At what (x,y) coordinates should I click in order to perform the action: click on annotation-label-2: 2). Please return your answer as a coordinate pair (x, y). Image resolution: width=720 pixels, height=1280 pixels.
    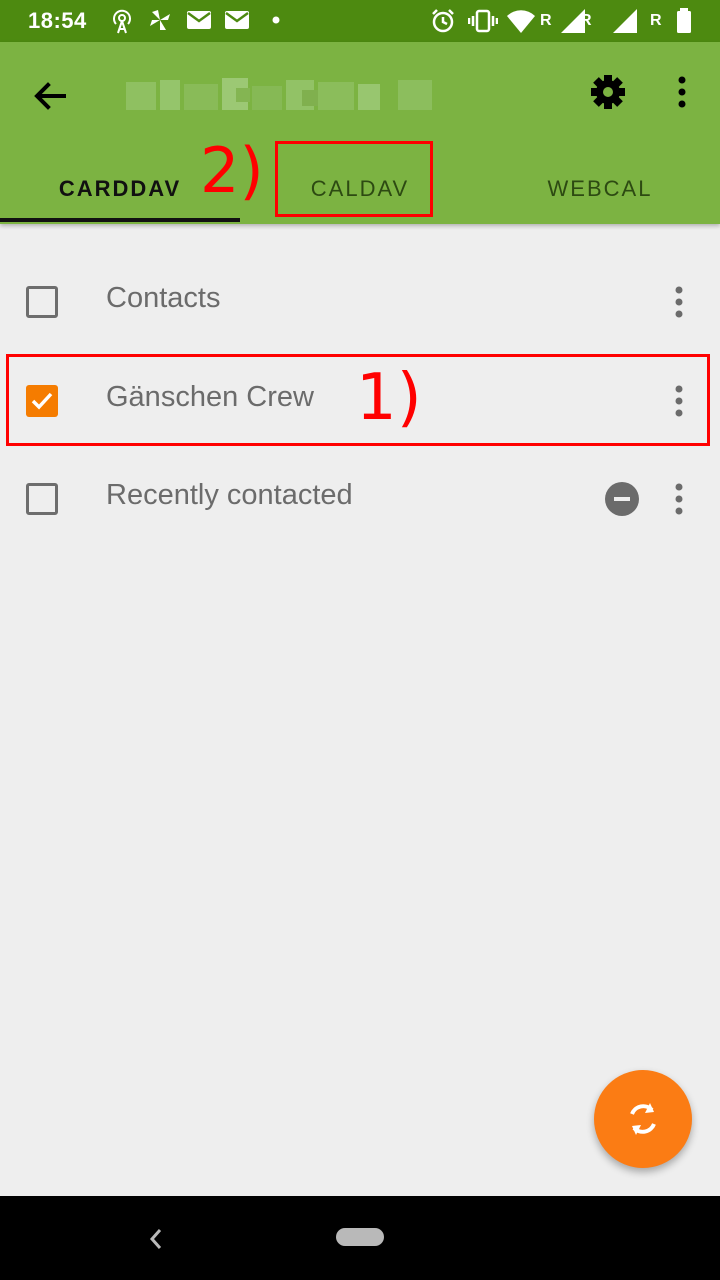
    Looking at the image, I should click on (232, 170).